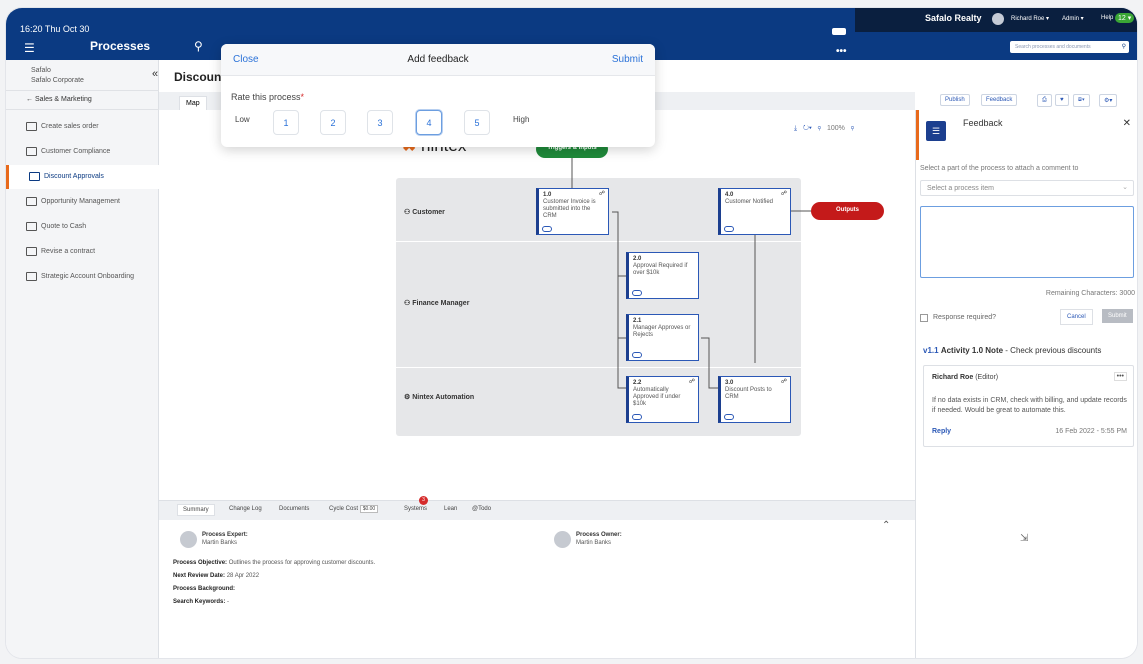 The width and height of the screenshot is (1143, 664). What do you see at coordinates (333, 122) in the screenshot?
I see `rating-button-2: 2` at bounding box center [333, 122].